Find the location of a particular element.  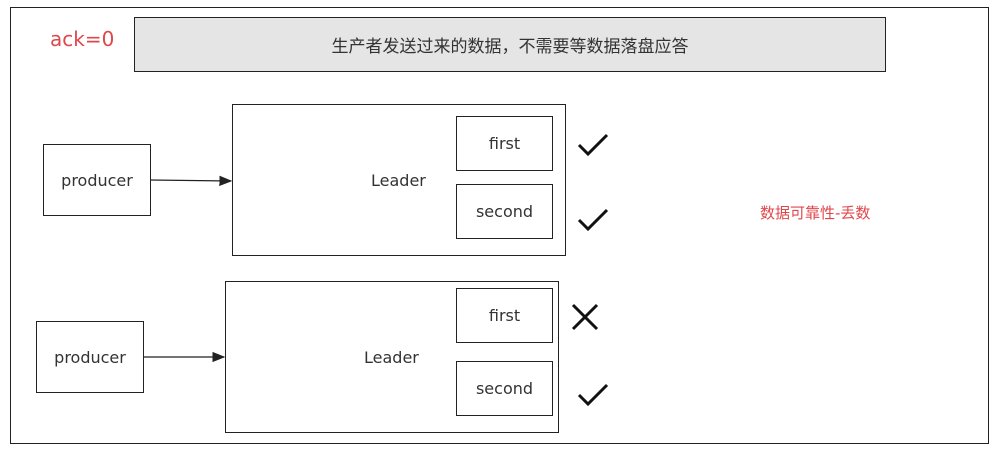

producer-box-1: producer is located at coordinates (97, 180).